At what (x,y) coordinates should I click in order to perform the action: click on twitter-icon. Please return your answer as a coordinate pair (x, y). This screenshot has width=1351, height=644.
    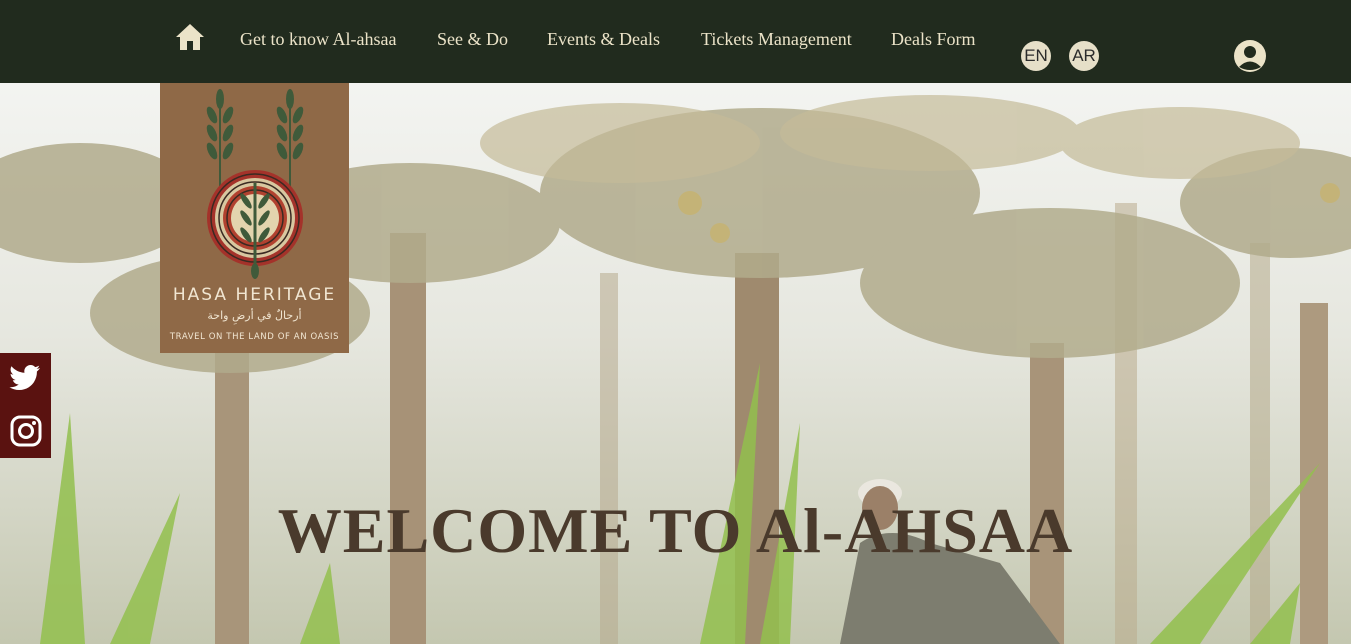
    Looking at the image, I should click on (26, 377).